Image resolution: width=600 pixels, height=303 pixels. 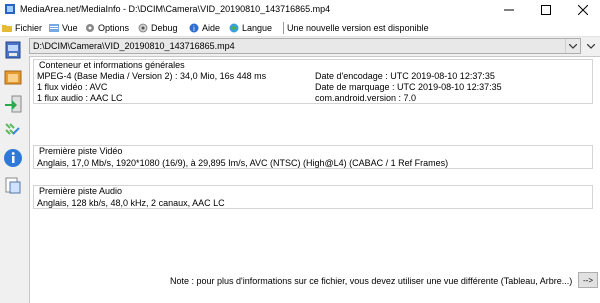 I want to click on export-icon, so click(x=13, y=104).